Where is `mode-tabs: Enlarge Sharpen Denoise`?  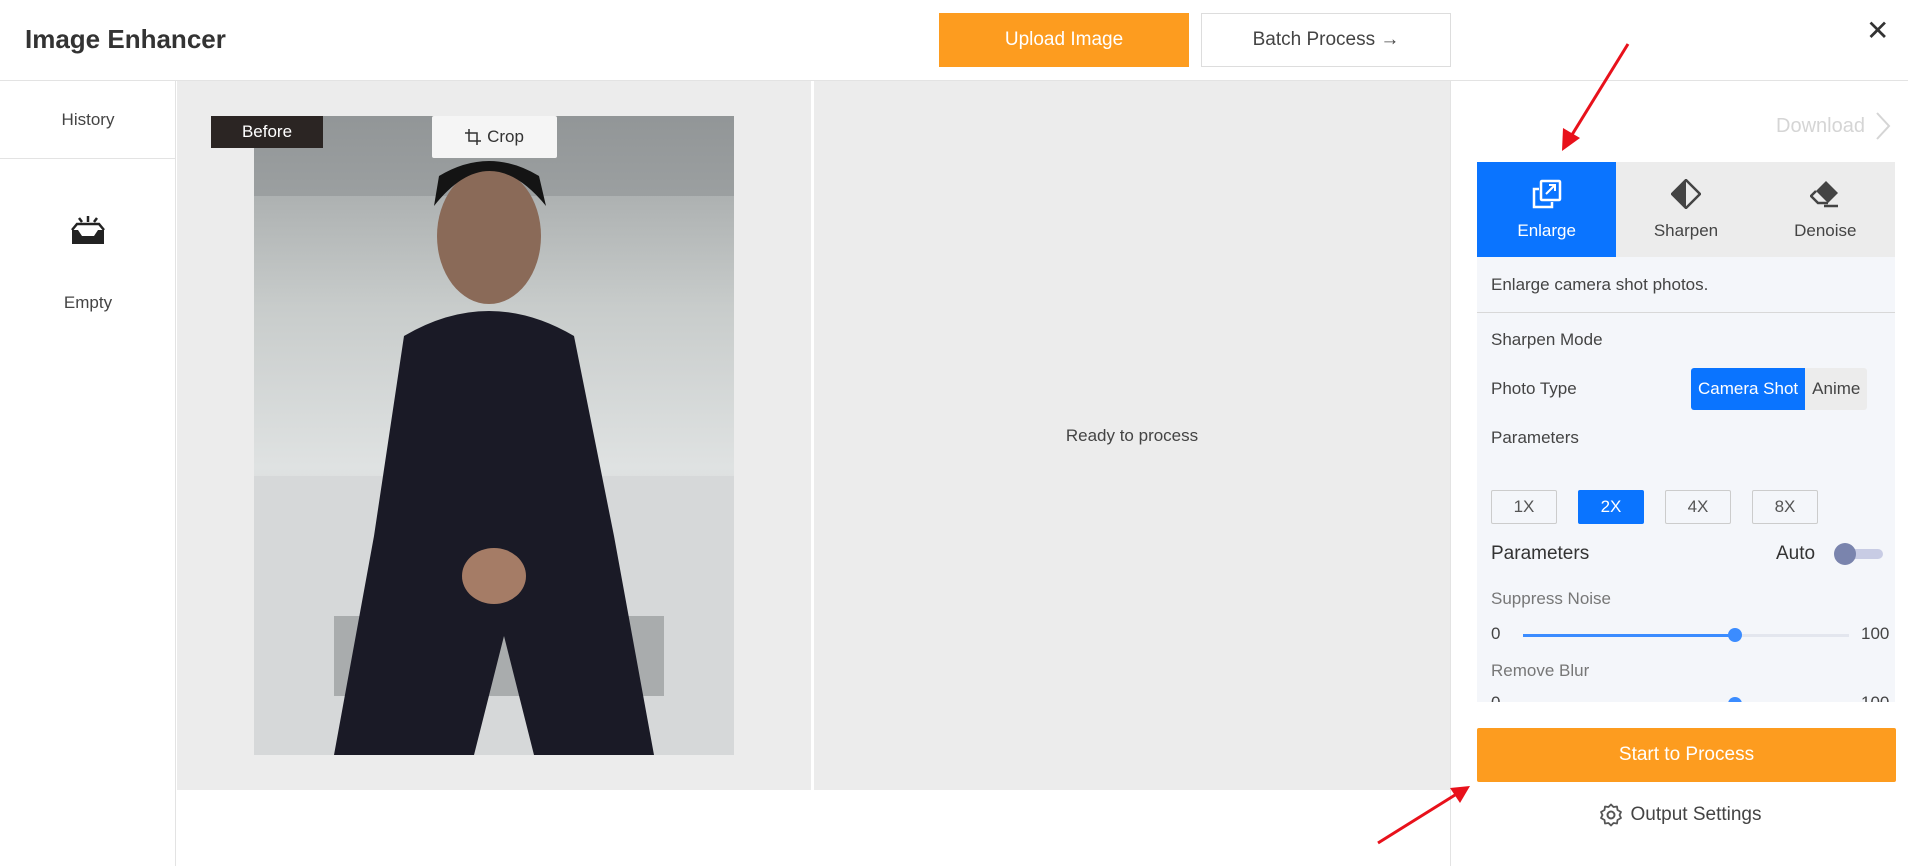 mode-tabs: Enlarge Sharpen Denoise is located at coordinates (1686, 209).